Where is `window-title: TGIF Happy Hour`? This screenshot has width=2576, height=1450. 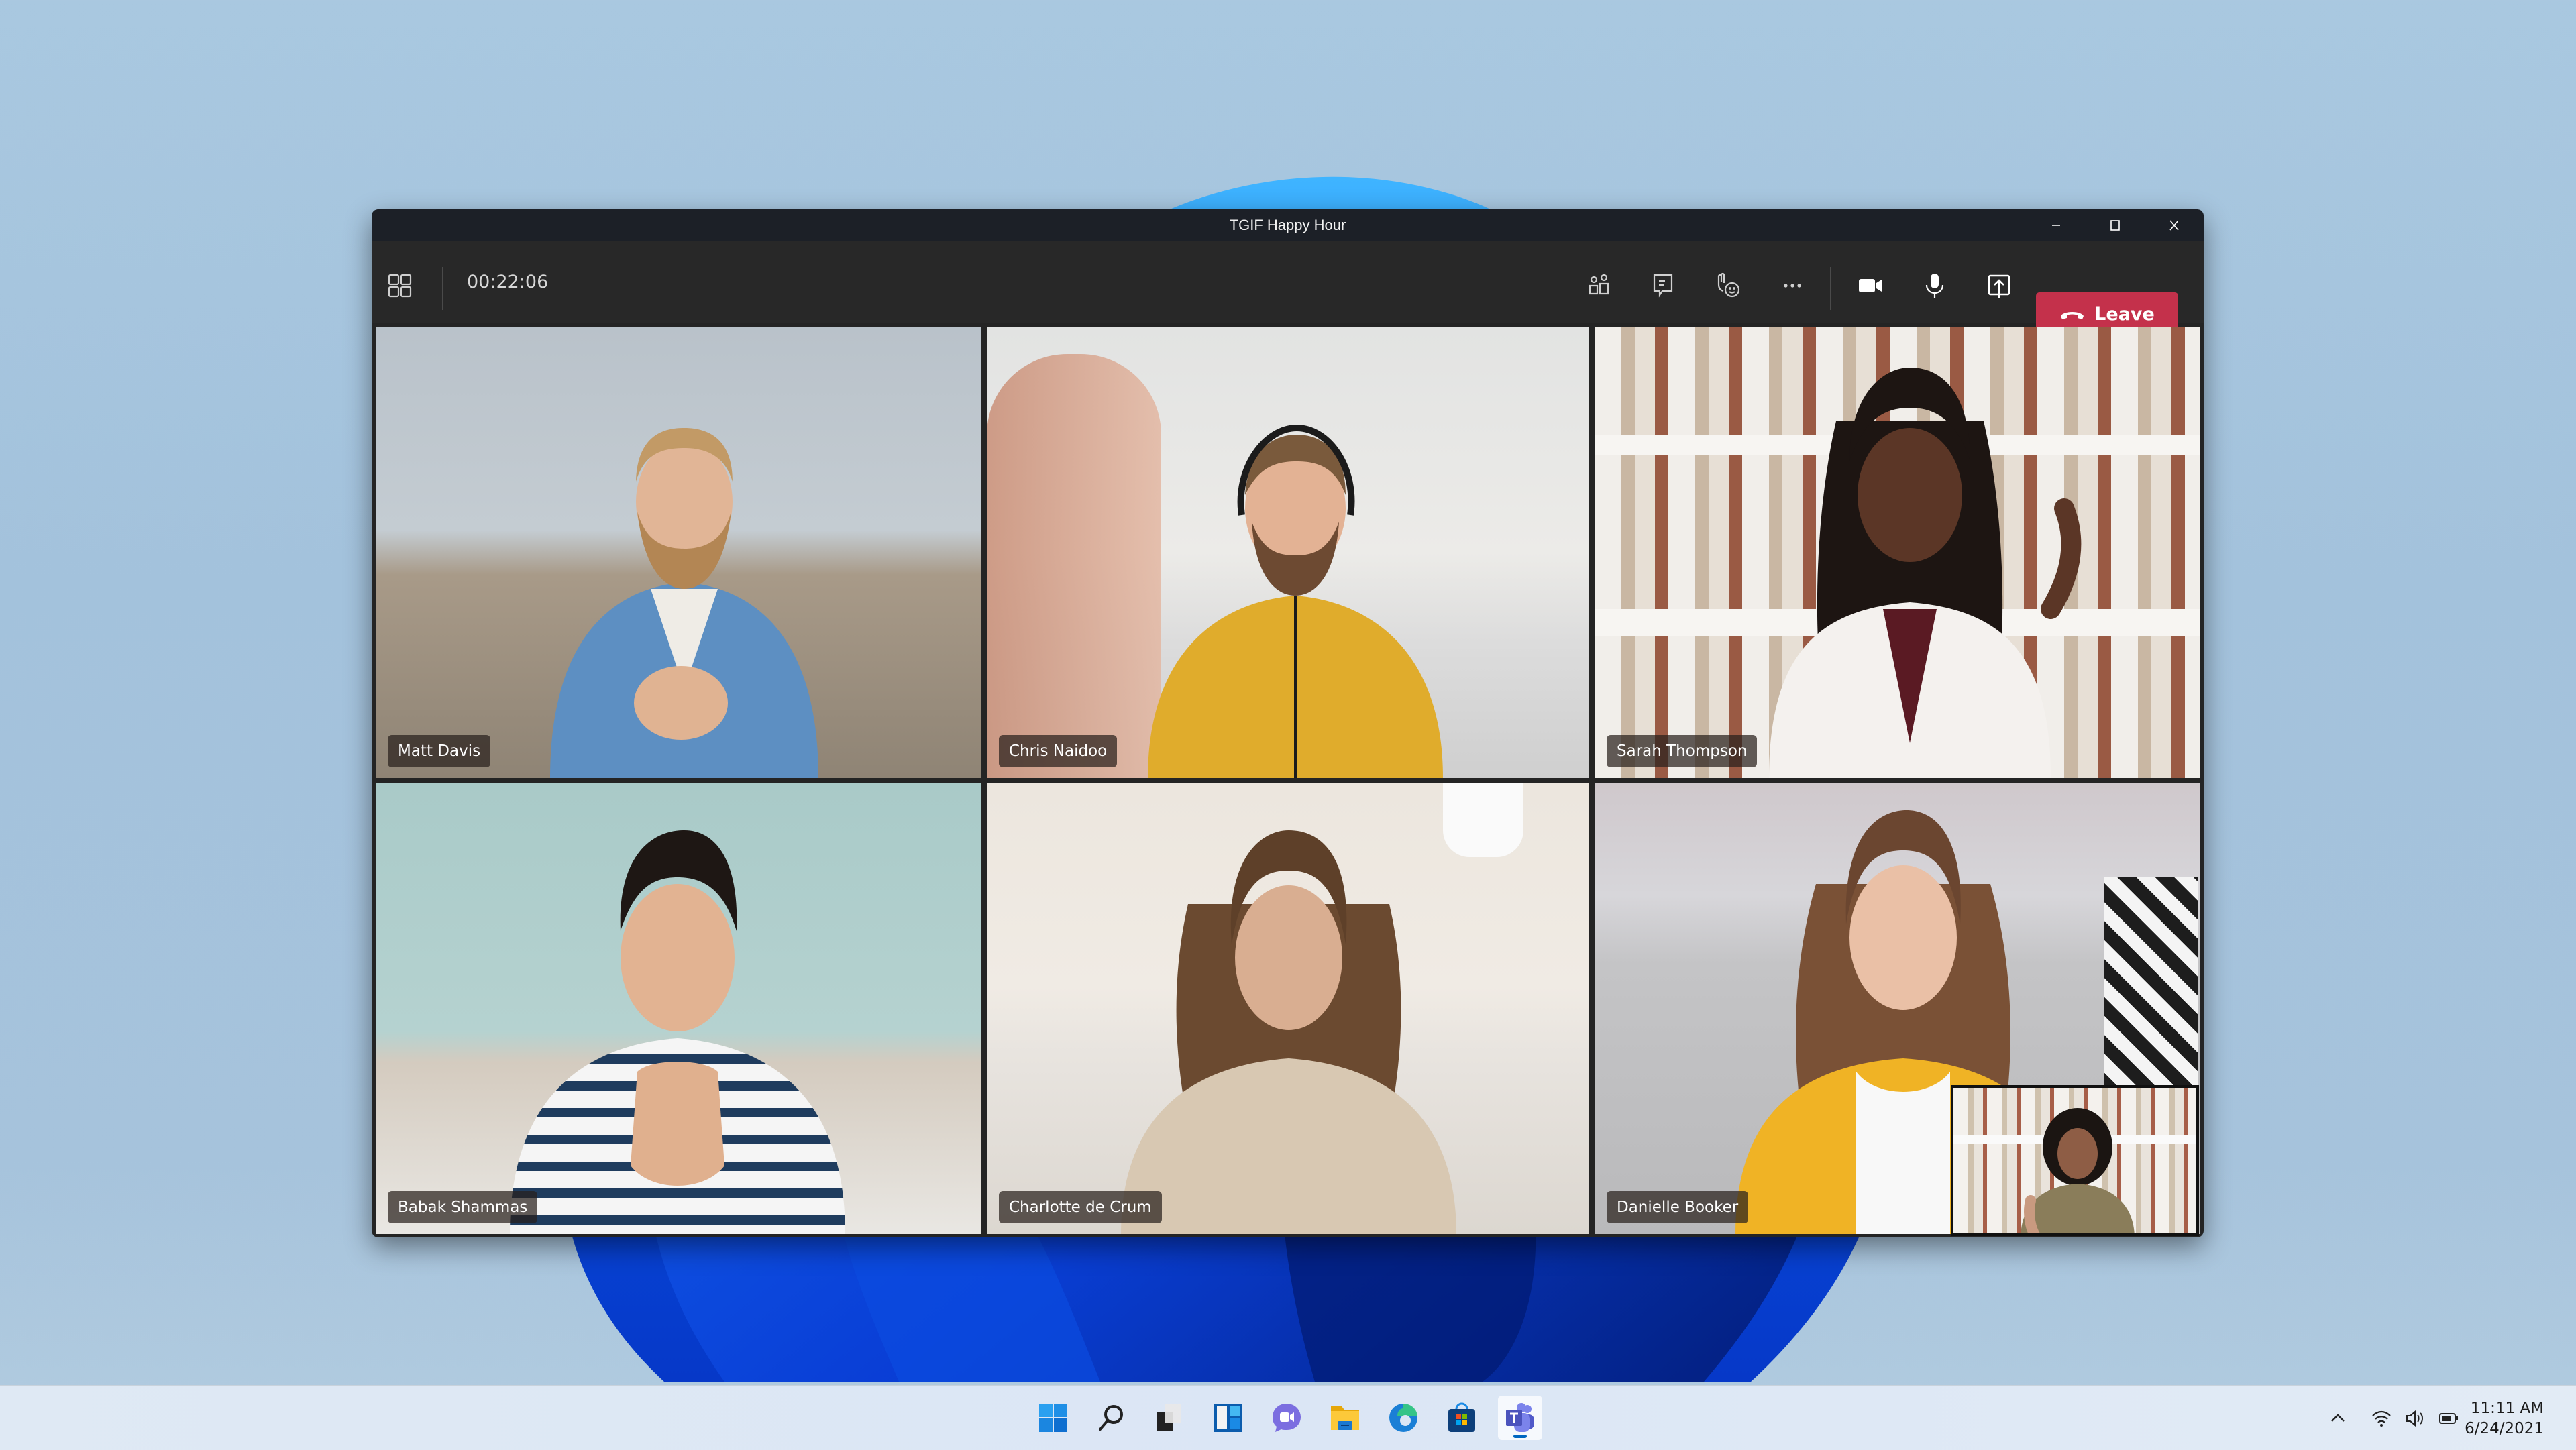
window-title: TGIF Happy Hour is located at coordinates (1287, 225).